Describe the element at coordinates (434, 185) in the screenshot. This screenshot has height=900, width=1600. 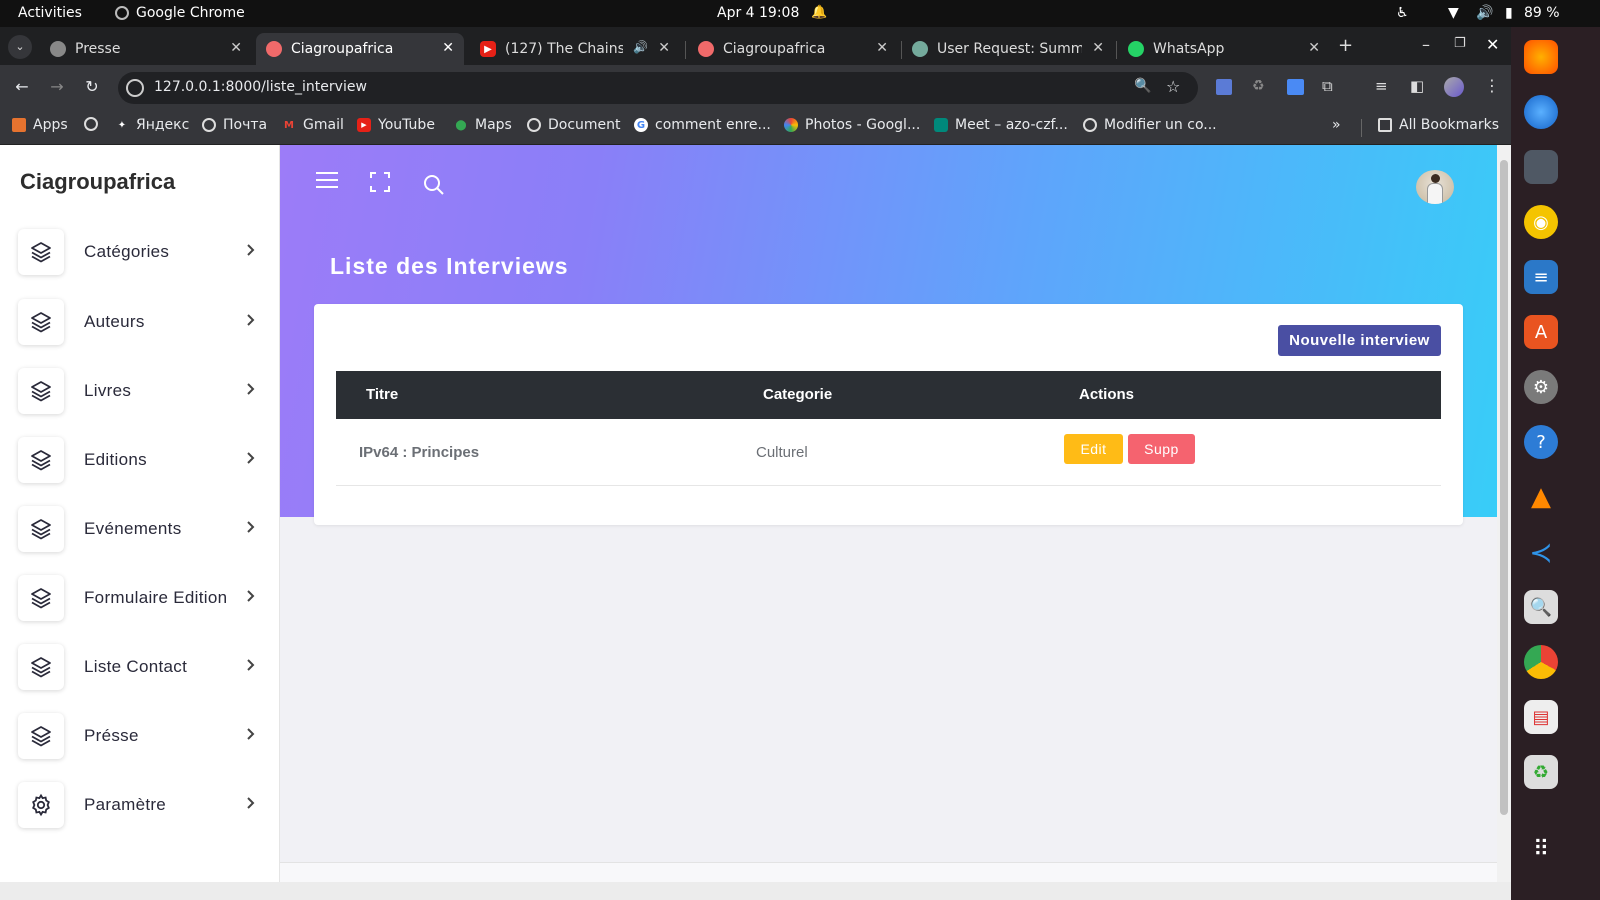
I see `search-icon` at that location.